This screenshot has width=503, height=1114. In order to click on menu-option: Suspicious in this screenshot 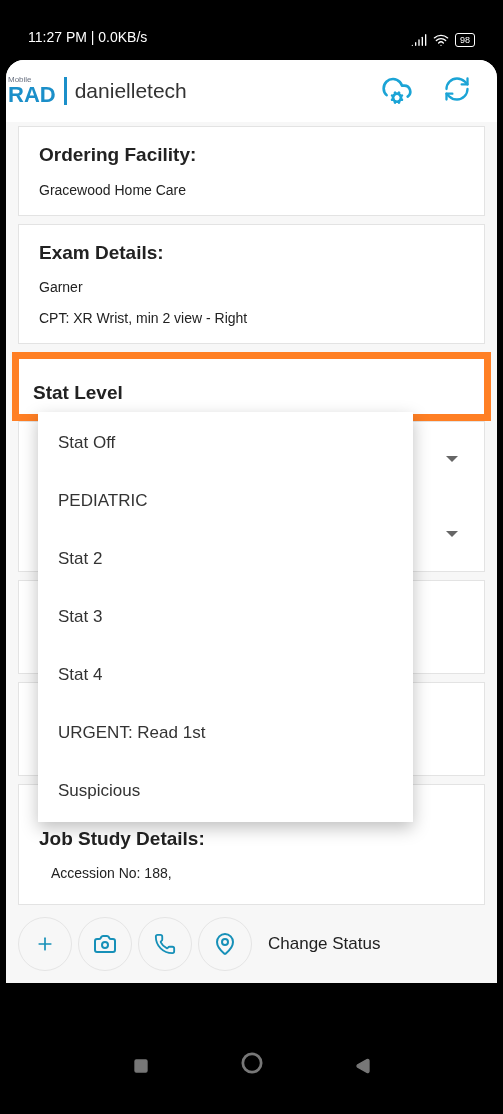, I will do `click(225, 791)`.